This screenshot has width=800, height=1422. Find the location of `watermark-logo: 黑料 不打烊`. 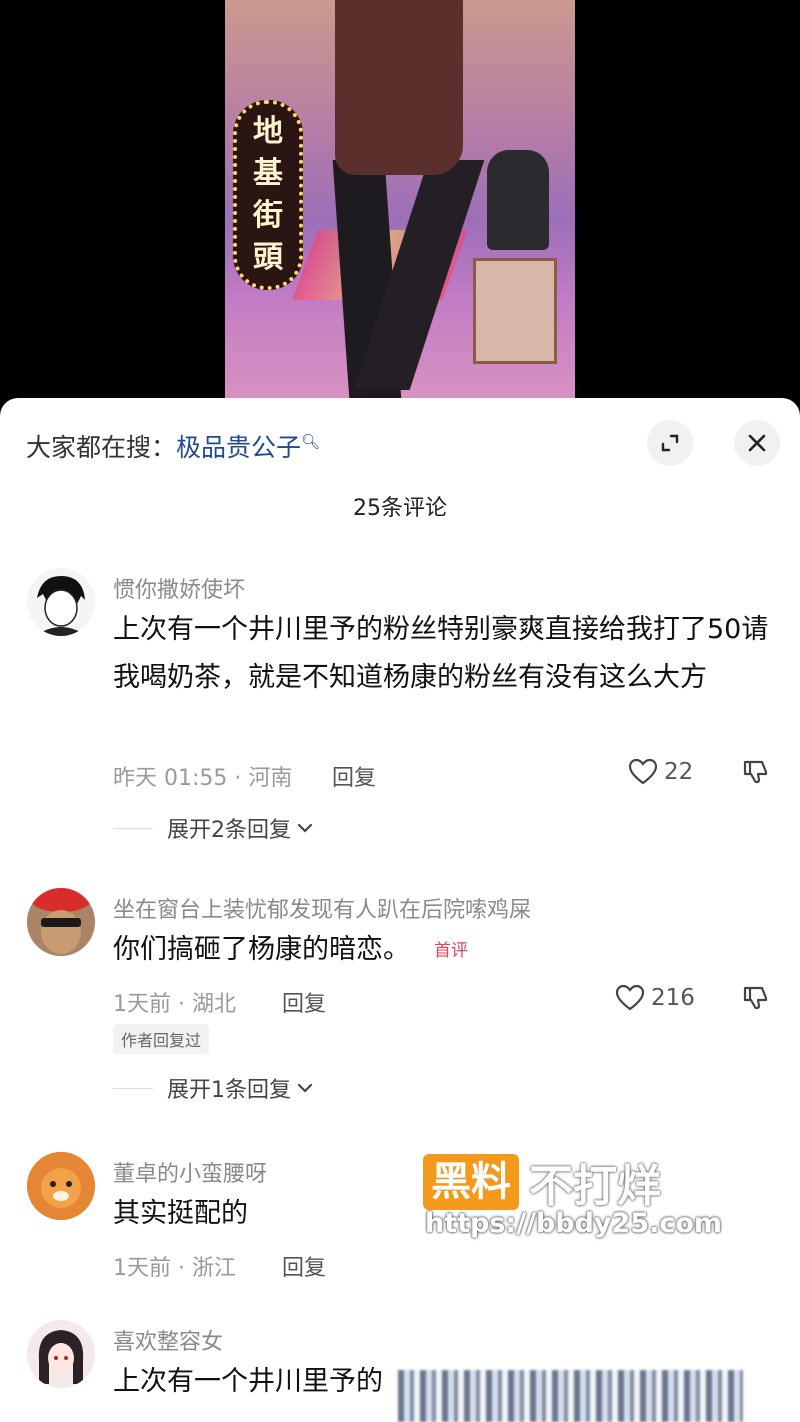

watermark-logo: 黑料 不打烊 is located at coordinates (542, 1182).